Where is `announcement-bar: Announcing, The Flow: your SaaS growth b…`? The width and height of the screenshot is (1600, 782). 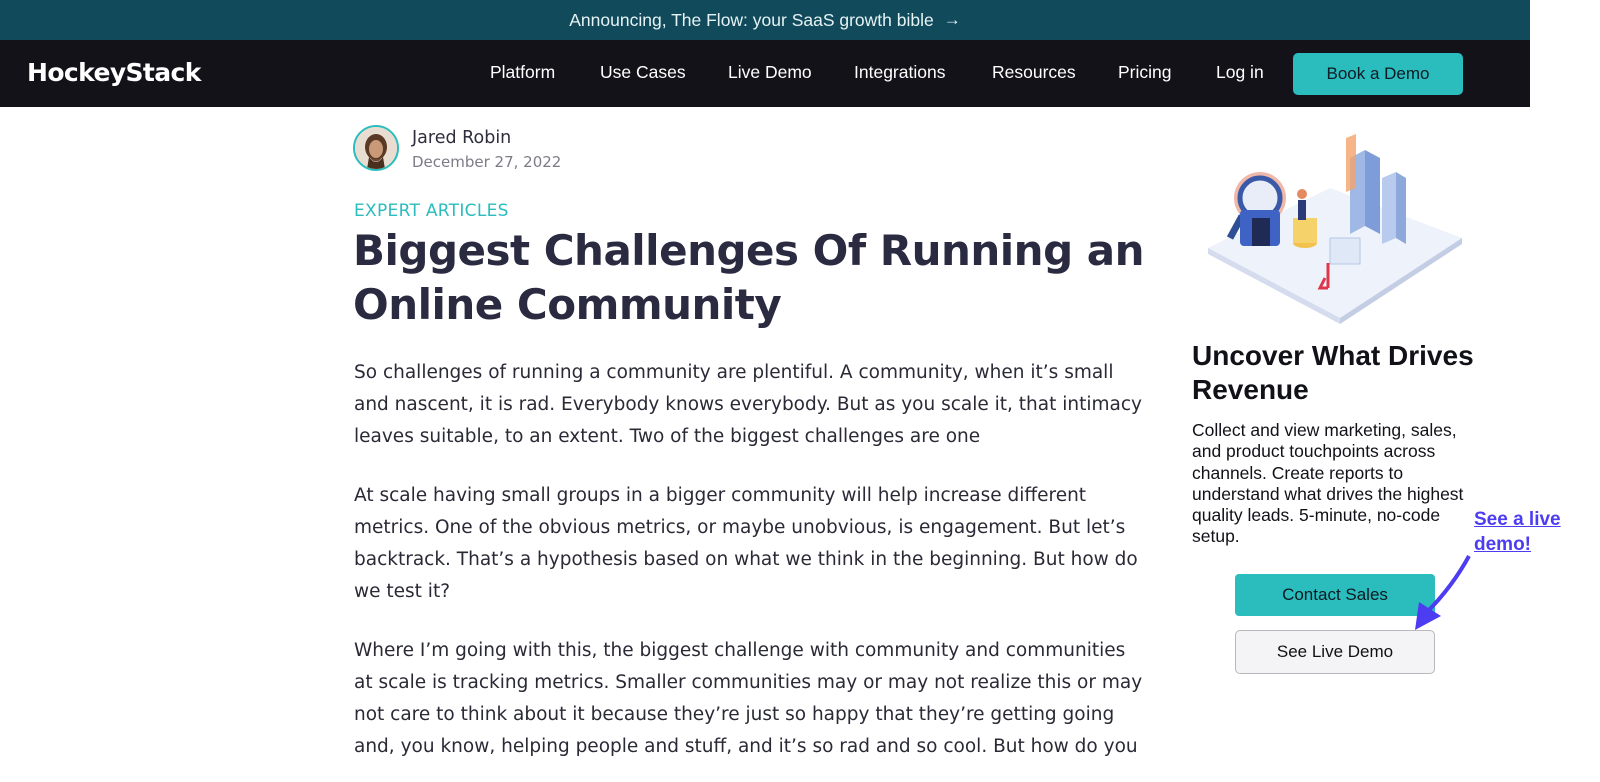
announcement-bar: Announcing, The Flow: your SaaS growth b… is located at coordinates (765, 20).